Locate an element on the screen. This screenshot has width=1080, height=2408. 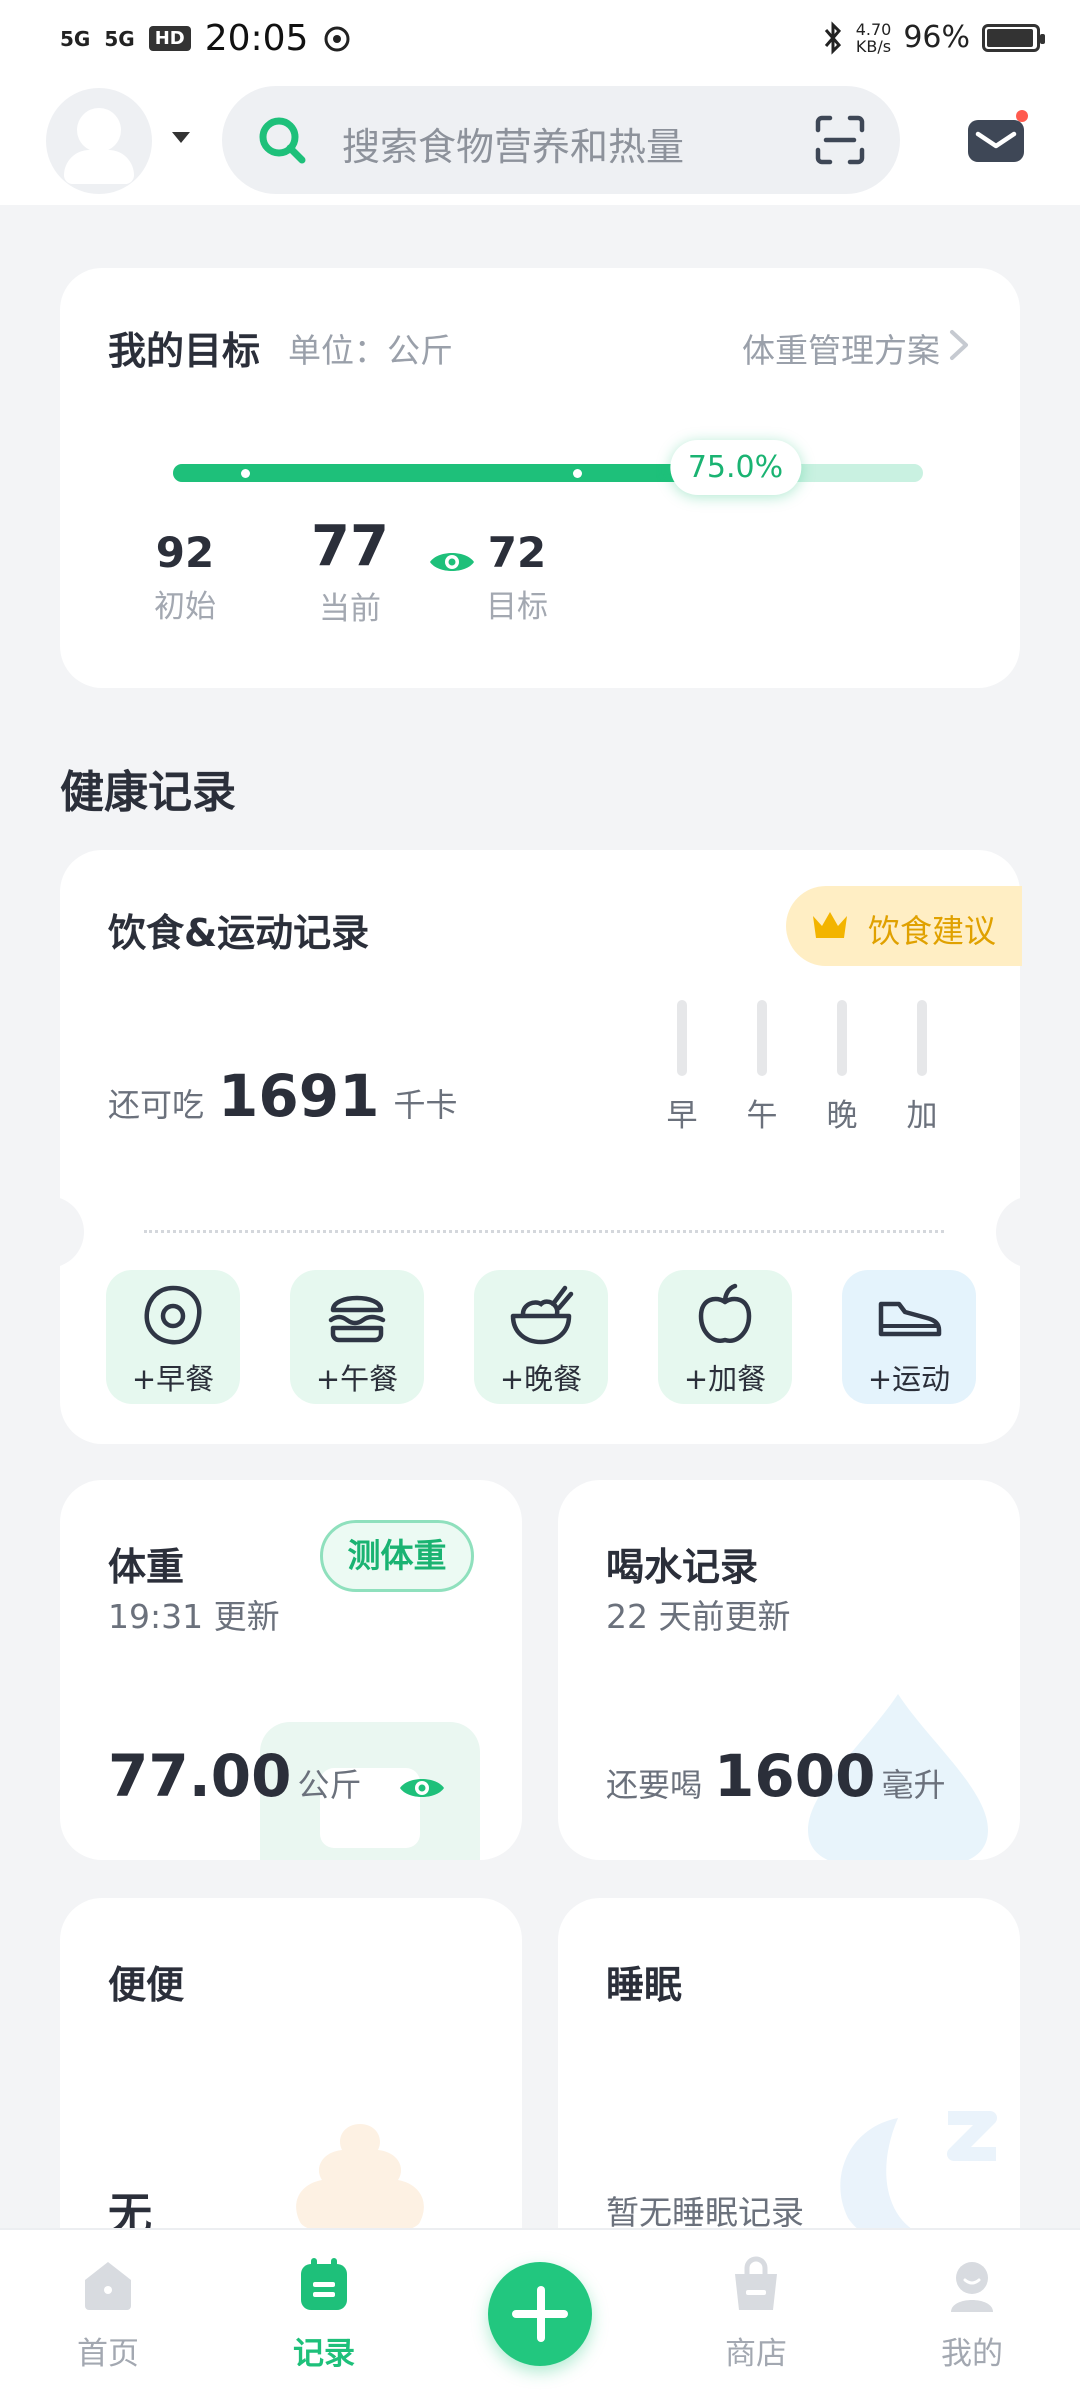
net-speed-value: 4.70 is located at coordinates (873, 29).